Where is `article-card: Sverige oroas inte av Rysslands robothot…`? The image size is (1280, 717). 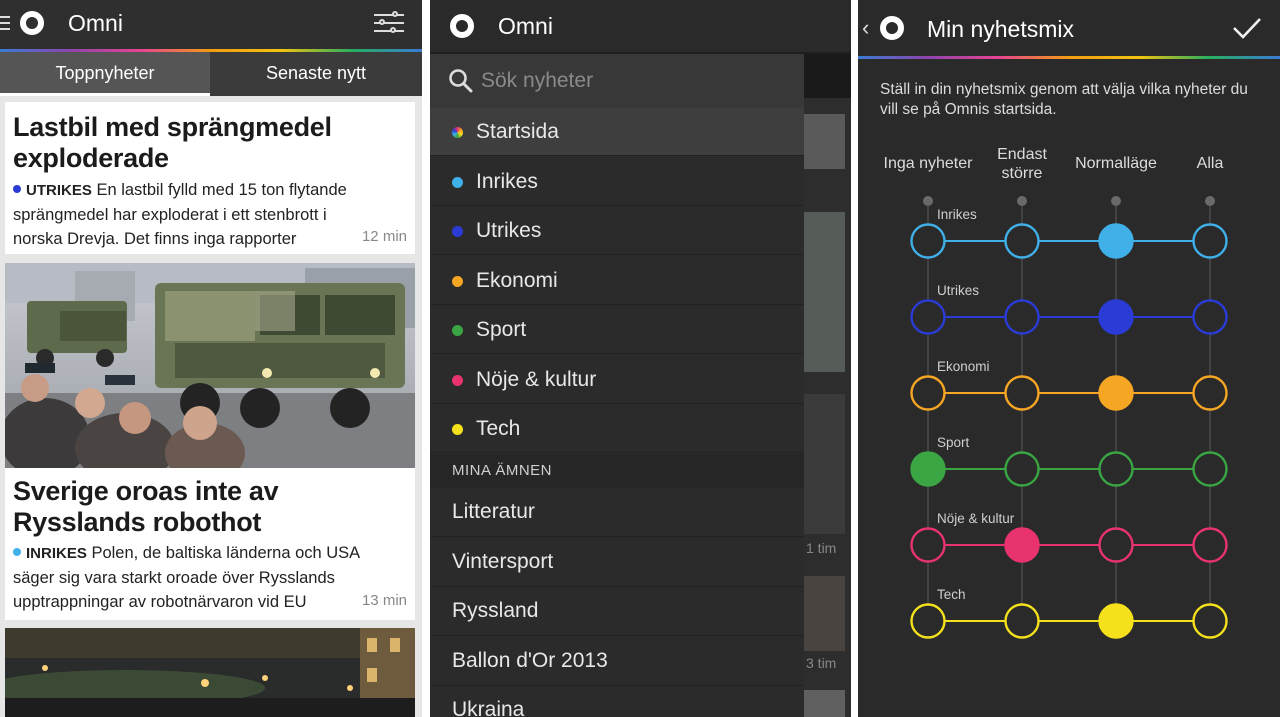 article-card: Sverige oroas inte av Rysslands robothot… is located at coordinates (210, 544).